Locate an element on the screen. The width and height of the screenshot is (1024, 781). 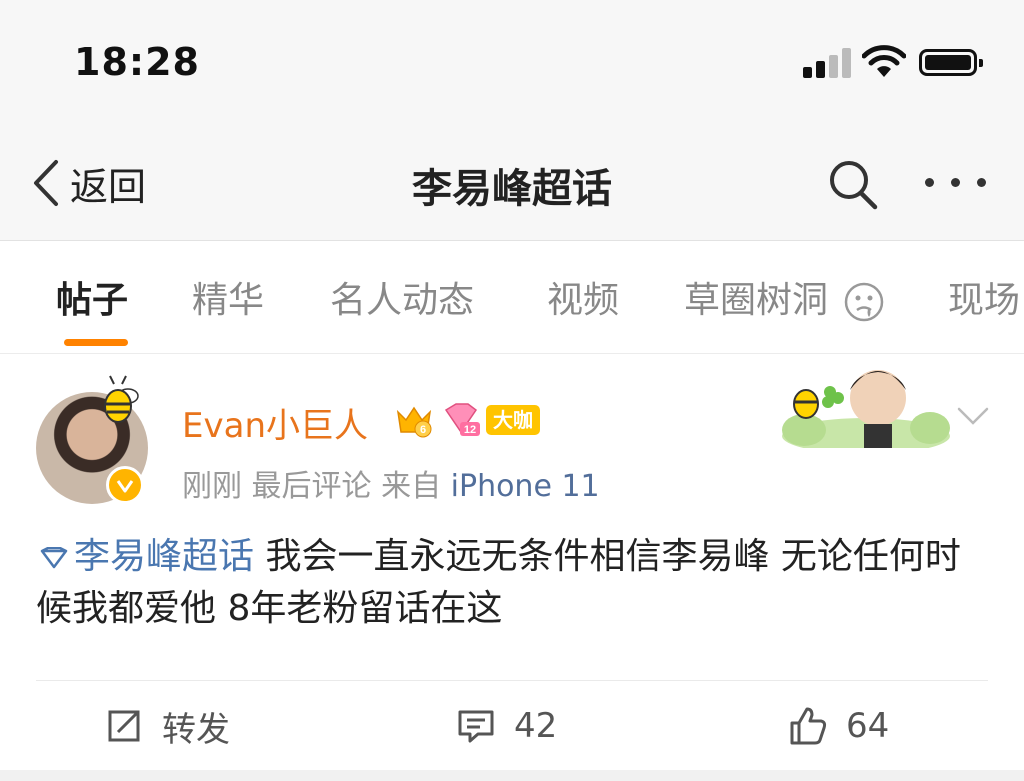
thumbs-up-icon is located at coordinates (808, 726).